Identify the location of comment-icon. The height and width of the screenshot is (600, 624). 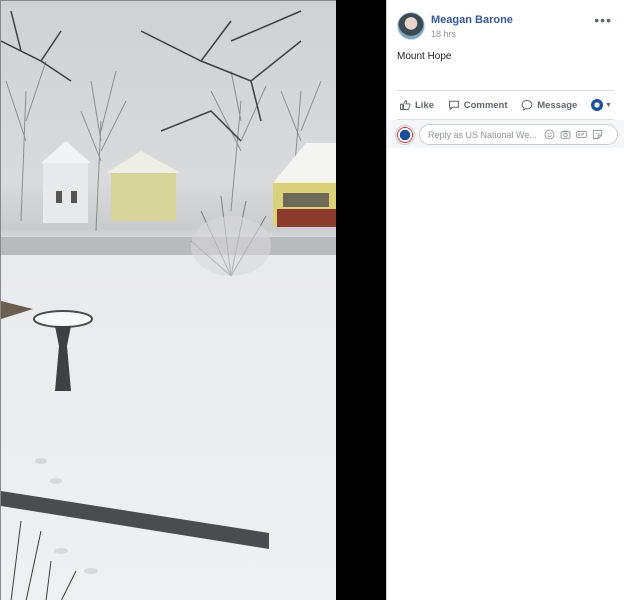
(453, 105).